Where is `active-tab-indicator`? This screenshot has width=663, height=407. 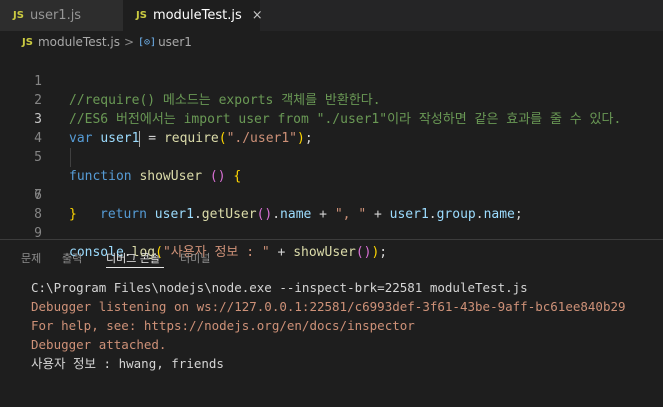
active-tab-indicator is located at coordinates (135, 267).